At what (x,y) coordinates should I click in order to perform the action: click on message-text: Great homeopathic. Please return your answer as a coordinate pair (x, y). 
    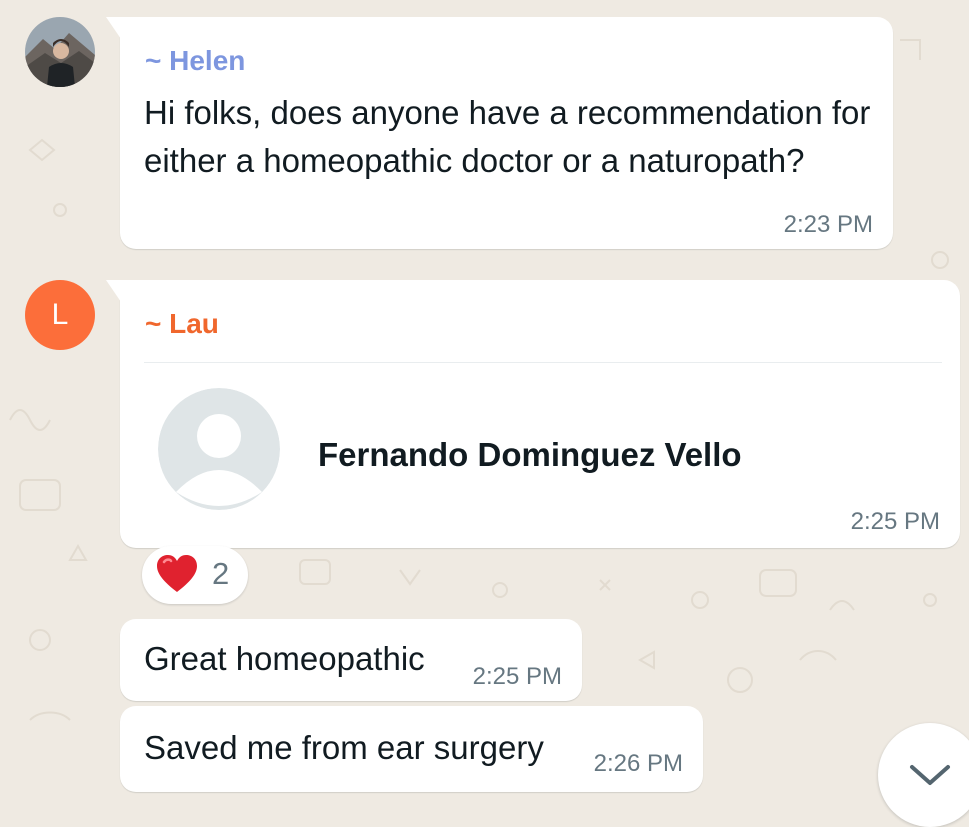
    Looking at the image, I should click on (284, 658).